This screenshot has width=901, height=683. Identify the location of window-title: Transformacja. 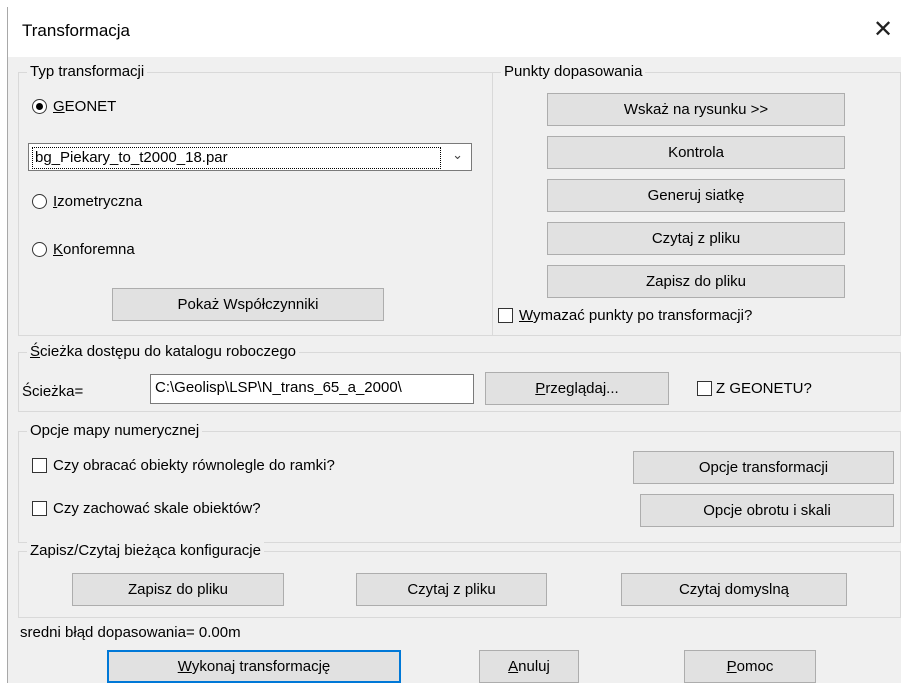
(76, 30).